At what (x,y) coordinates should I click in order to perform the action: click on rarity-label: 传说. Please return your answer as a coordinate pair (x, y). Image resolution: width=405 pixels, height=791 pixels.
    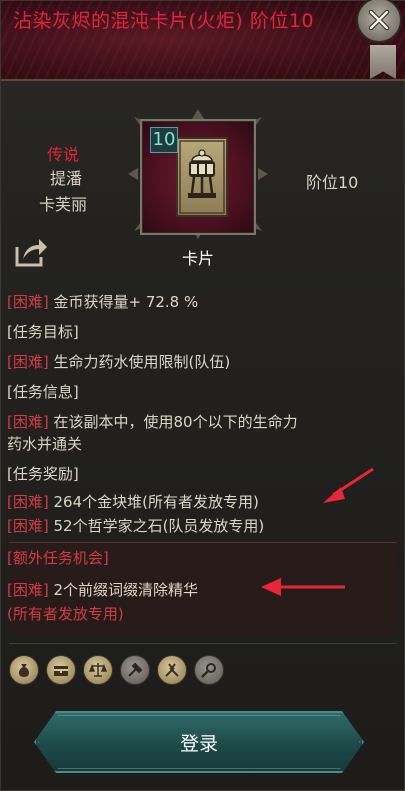
    Looking at the image, I should click on (63, 154).